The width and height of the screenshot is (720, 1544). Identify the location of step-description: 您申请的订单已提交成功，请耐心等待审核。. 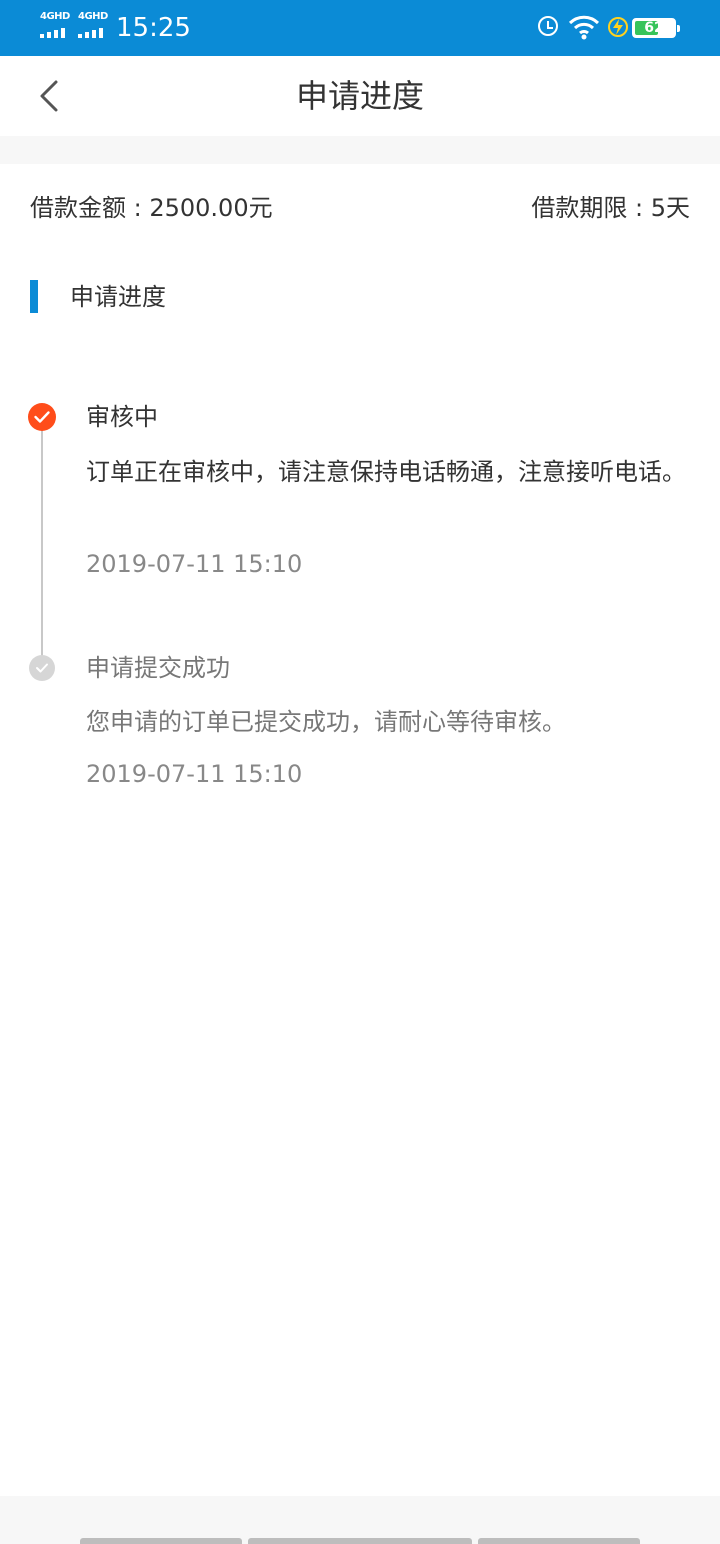
(326, 722).